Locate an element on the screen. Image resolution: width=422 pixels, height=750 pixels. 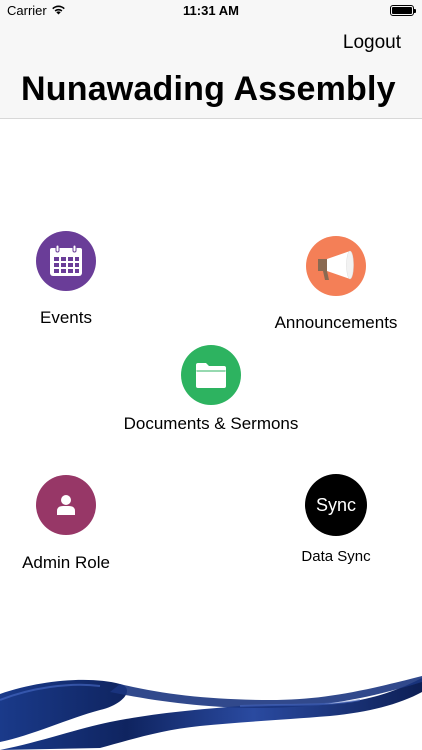
announcements-menu-item: Announcements is located at coordinates (336, 284).